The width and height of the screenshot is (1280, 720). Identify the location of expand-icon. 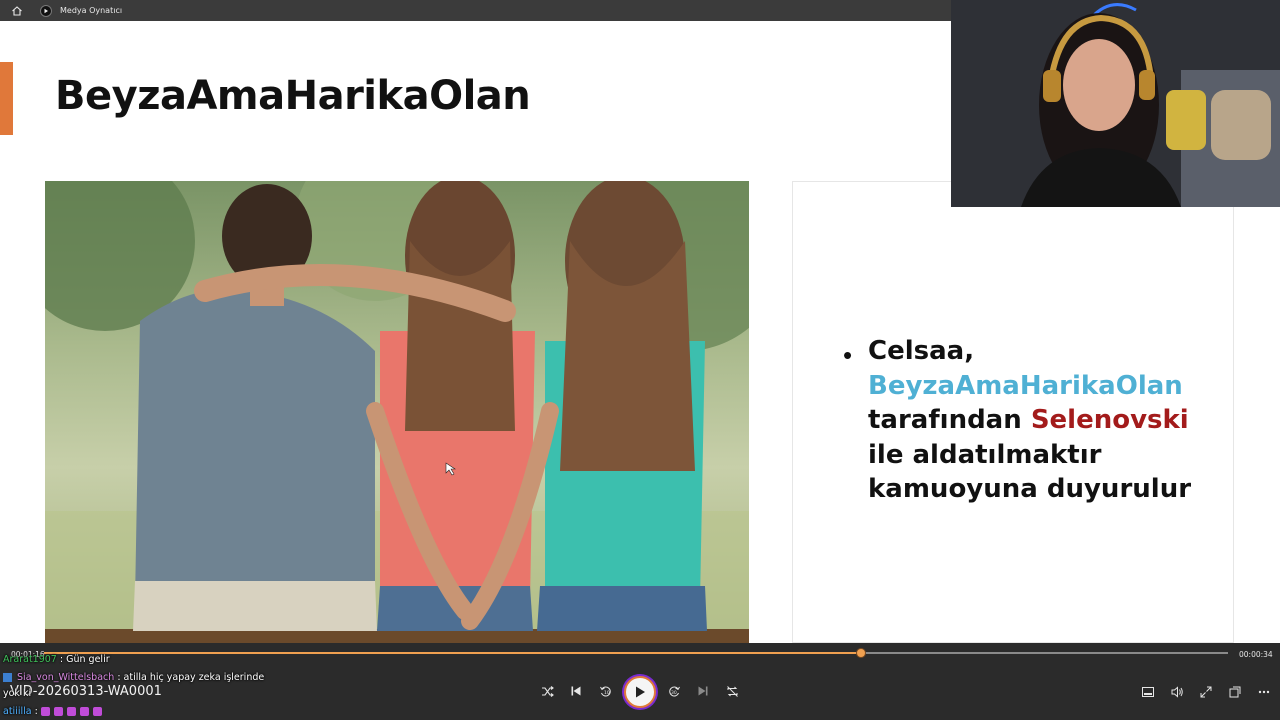
(1206, 692).